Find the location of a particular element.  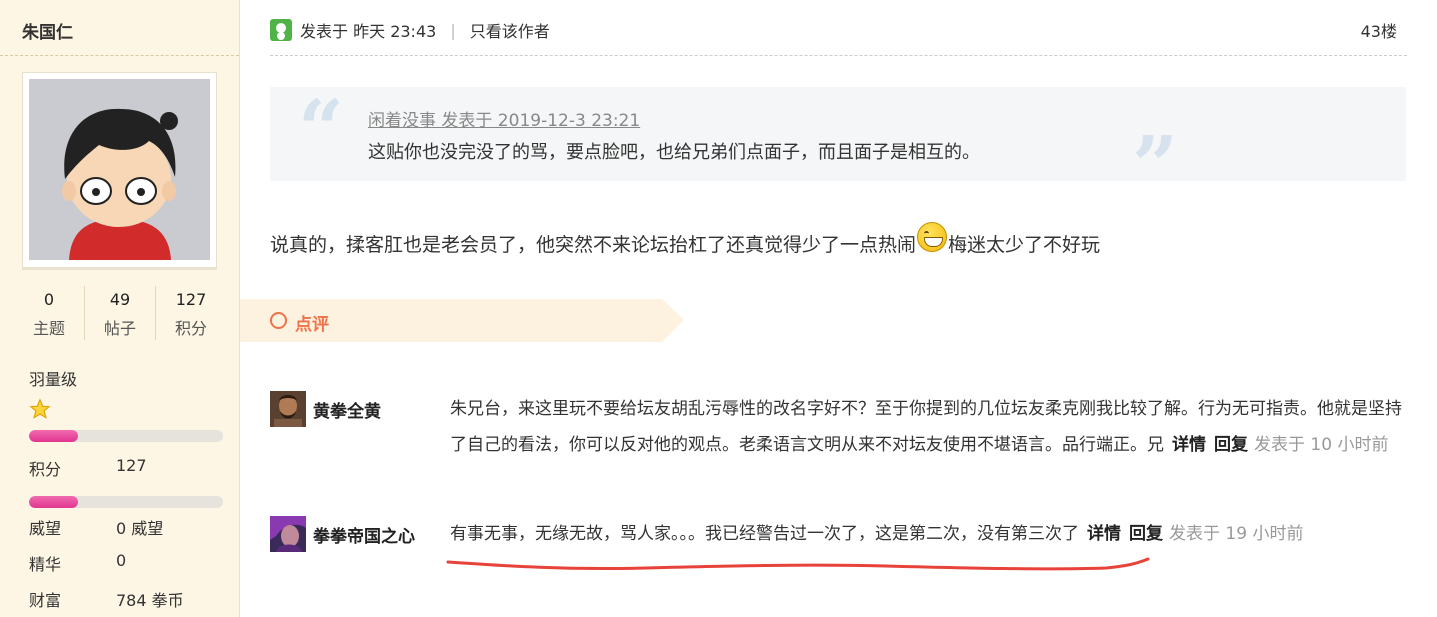

online-user-icon is located at coordinates (281, 30).